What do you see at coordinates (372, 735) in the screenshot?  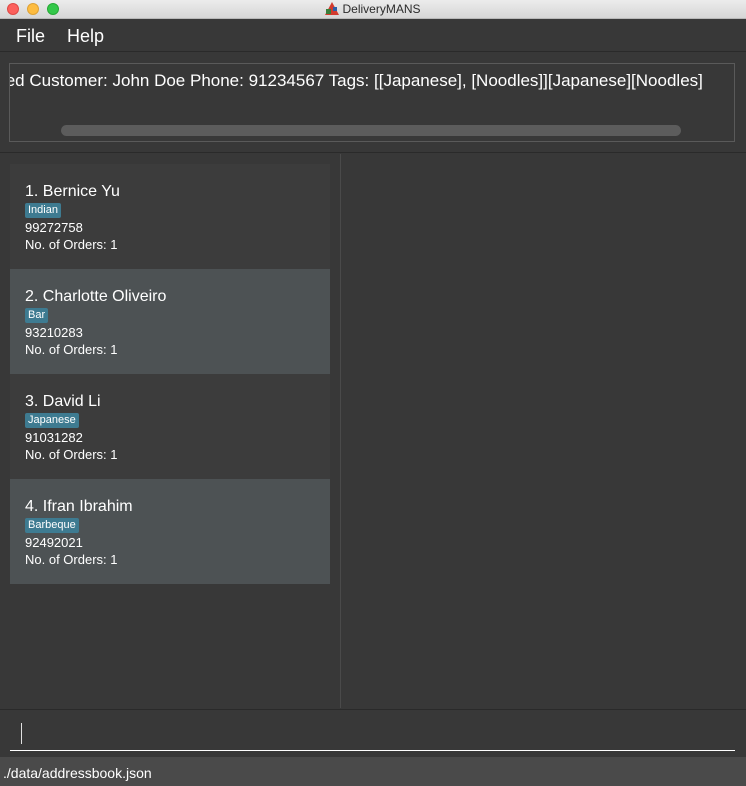 I see `command-input` at bounding box center [372, 735].